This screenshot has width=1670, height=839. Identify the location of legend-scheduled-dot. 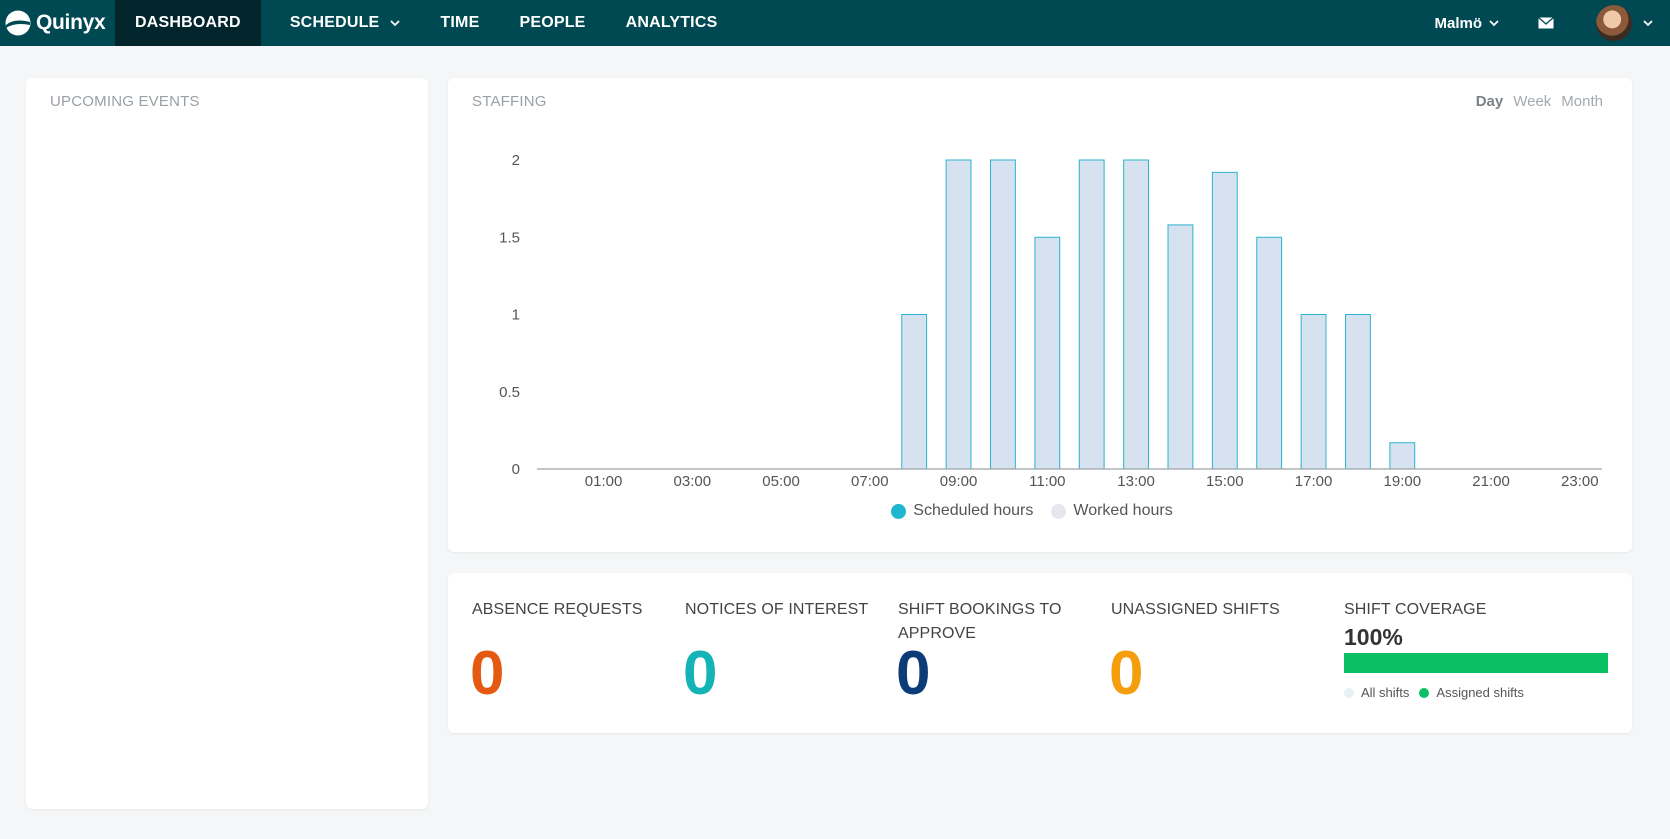
(899, 511).